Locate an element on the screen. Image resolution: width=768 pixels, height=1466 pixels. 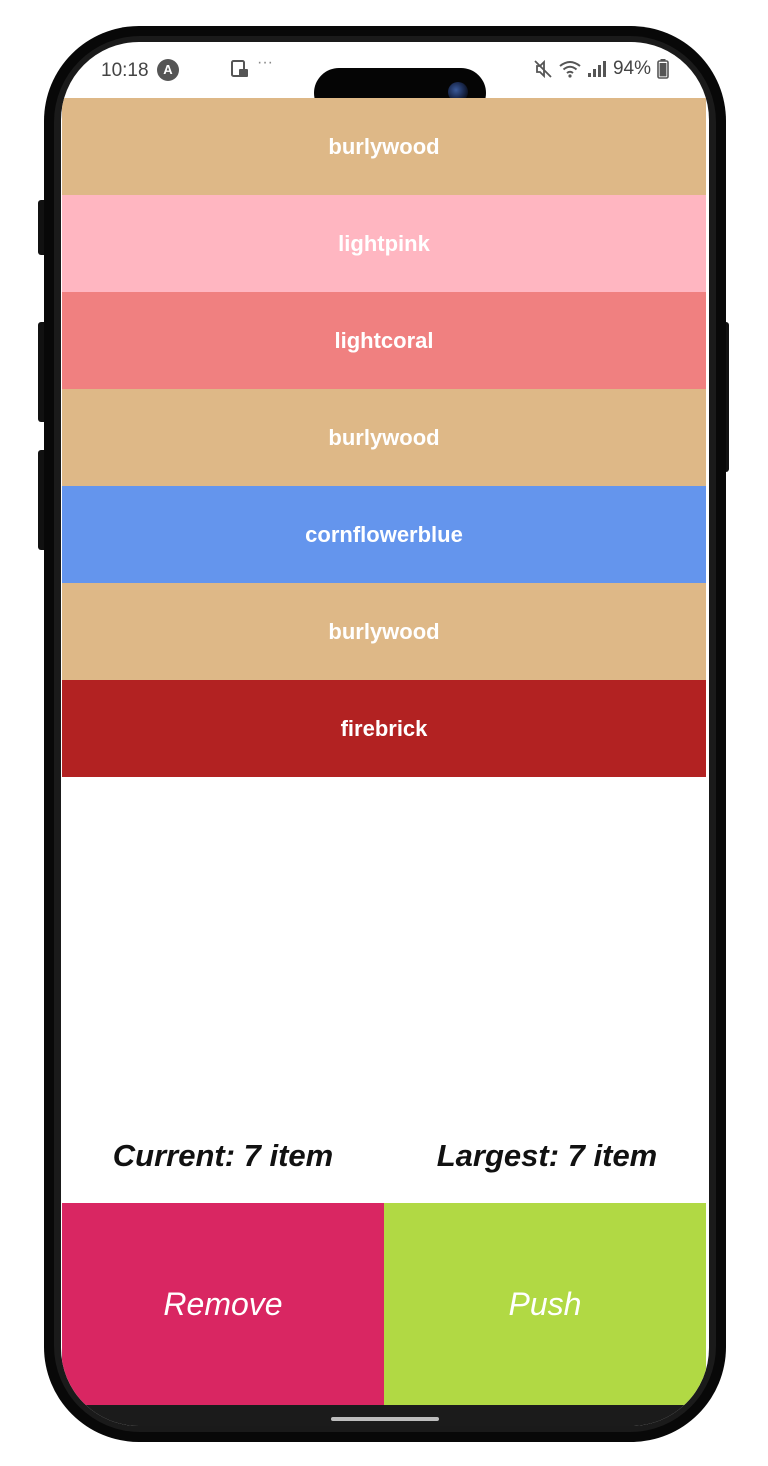
home-indicator is located at coordinates (385, 1419).